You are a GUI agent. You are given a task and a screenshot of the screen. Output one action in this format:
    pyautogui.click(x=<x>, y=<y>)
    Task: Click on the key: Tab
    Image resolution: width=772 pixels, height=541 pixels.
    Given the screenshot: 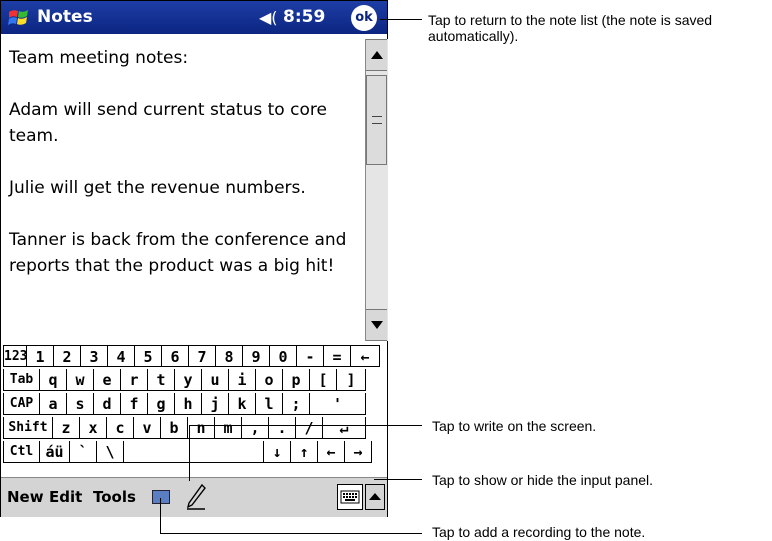 What is the action you would take?
    pyautogui.click(x=21, y=380)
    